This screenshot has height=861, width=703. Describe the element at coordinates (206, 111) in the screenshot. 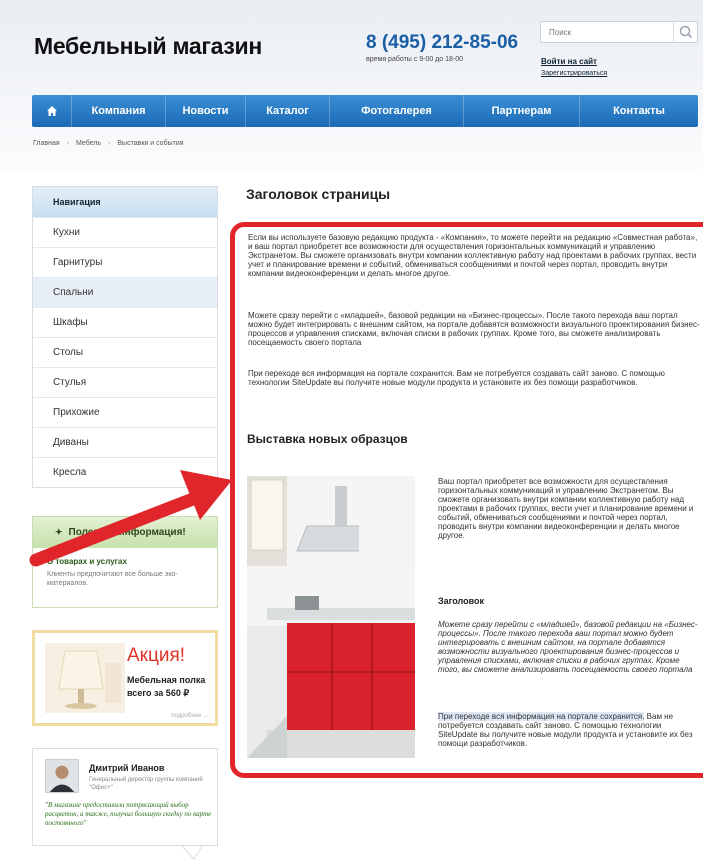

I see `nav-news: Новости` at that location.